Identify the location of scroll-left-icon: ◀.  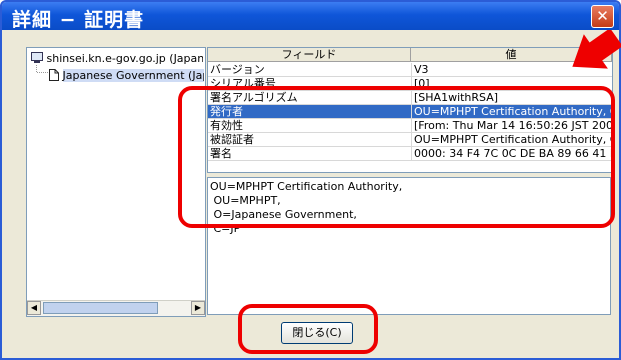
(34, 308).